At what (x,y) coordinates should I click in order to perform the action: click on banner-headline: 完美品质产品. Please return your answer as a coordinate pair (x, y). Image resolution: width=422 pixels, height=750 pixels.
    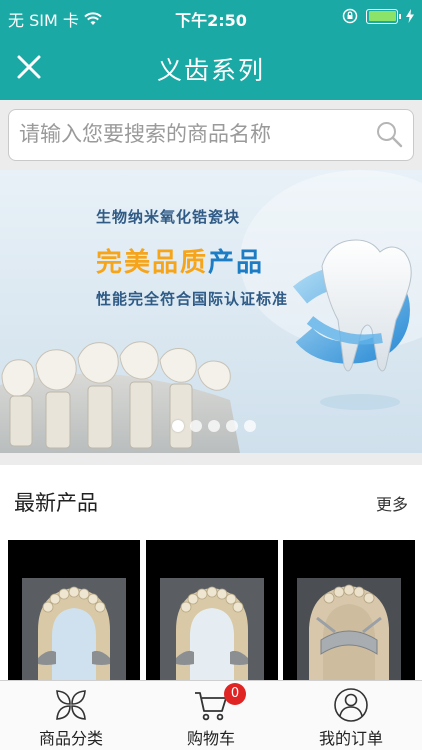
    Looking at the image, I should click on (180, 260).